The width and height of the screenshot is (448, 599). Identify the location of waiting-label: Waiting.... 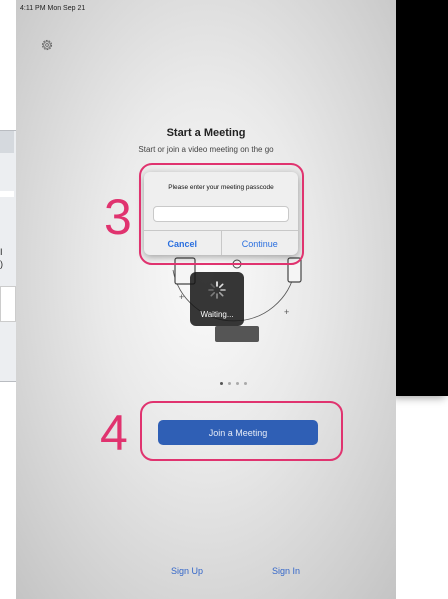
(217, 314).